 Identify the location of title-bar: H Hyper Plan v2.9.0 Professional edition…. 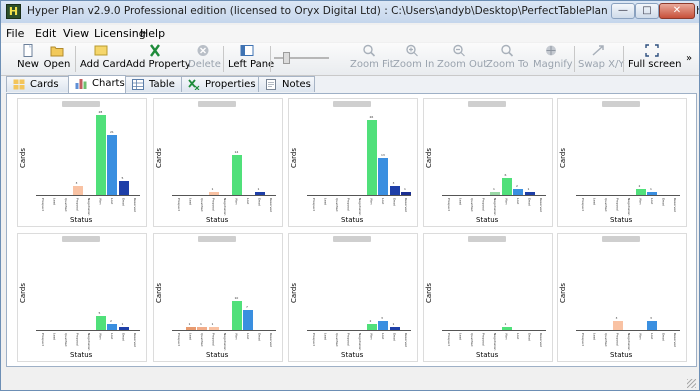
(350, 12).